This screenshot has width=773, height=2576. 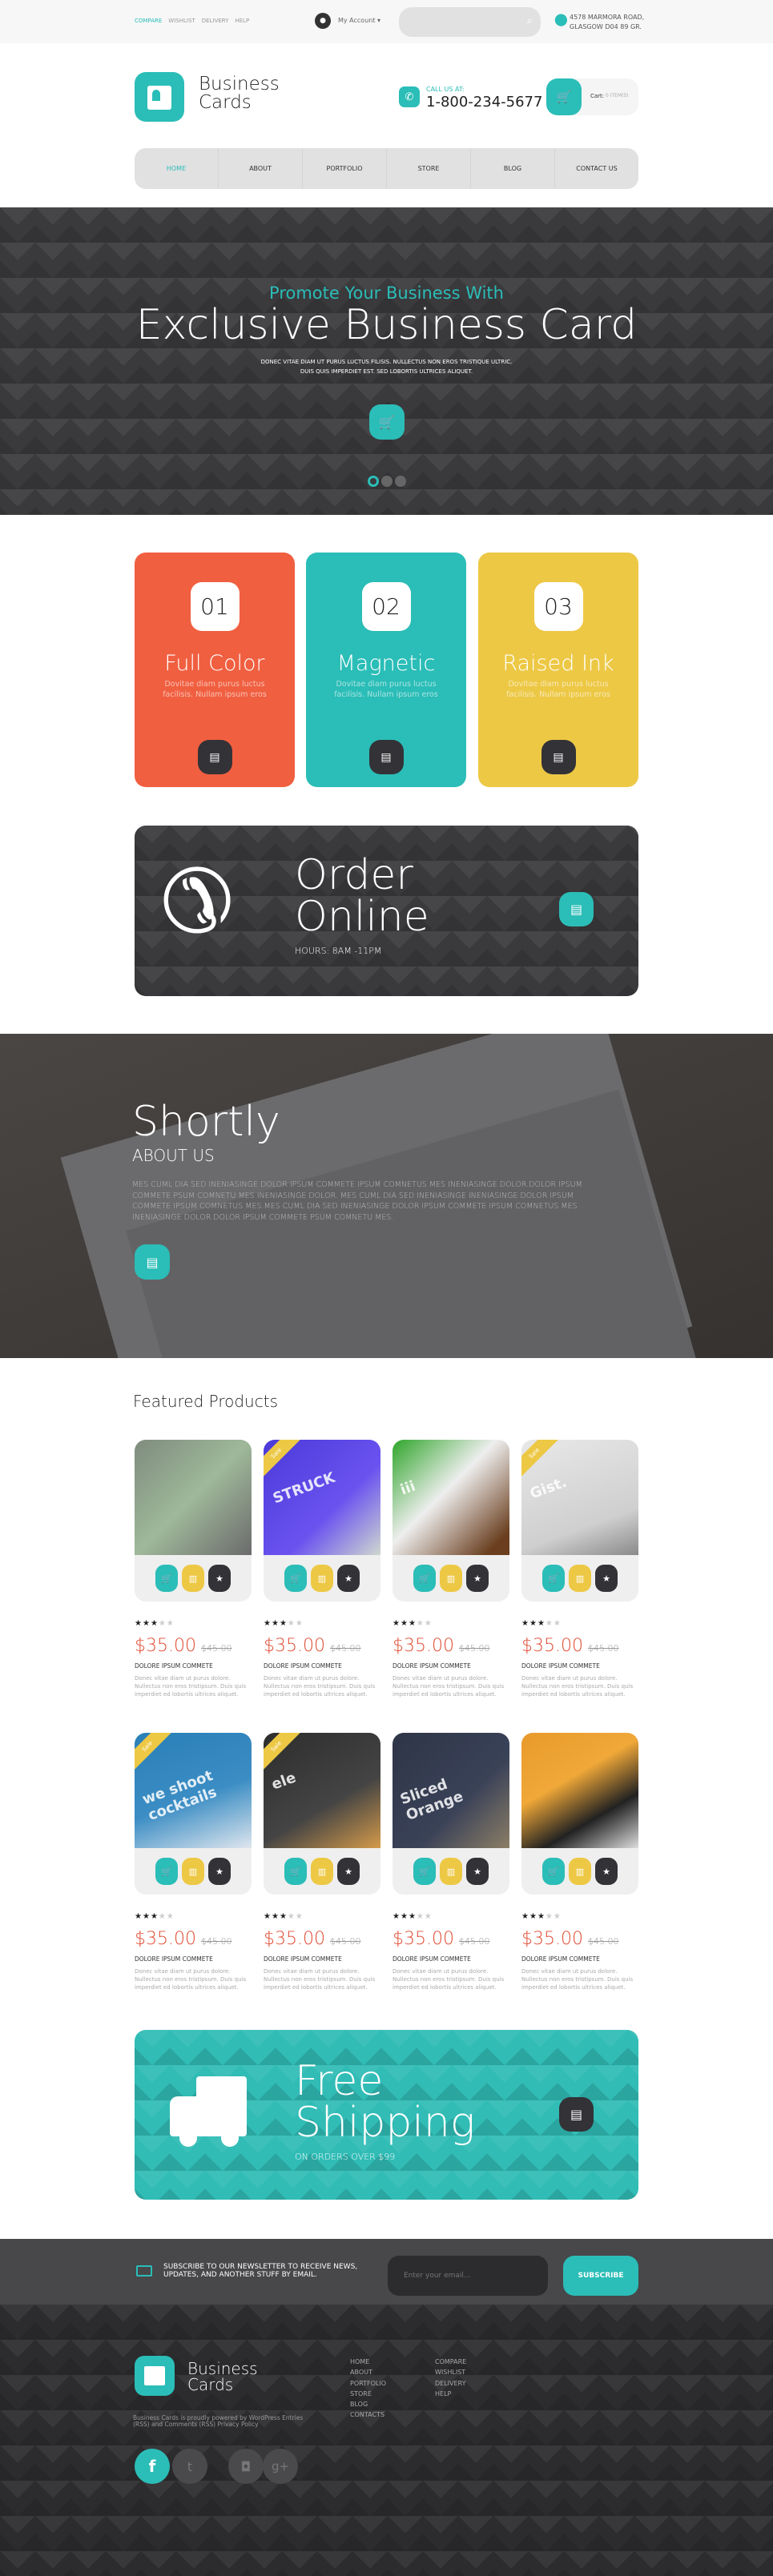 What do you see at coordinates (216, 1648) in the screenshot?
I see `old-price: $45.00` at bounding box center [216, 1648].